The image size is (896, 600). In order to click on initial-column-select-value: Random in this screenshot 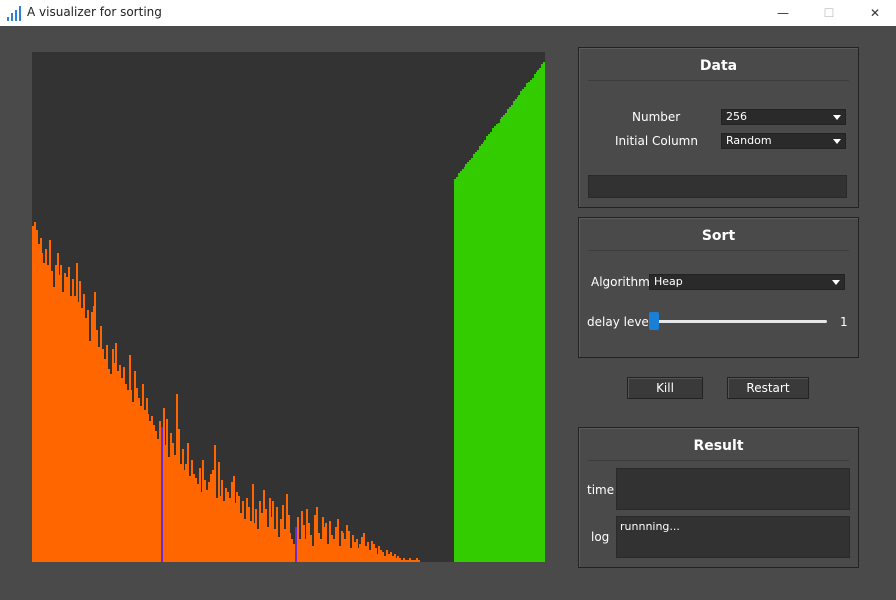, I will do `click(749, 140)`.